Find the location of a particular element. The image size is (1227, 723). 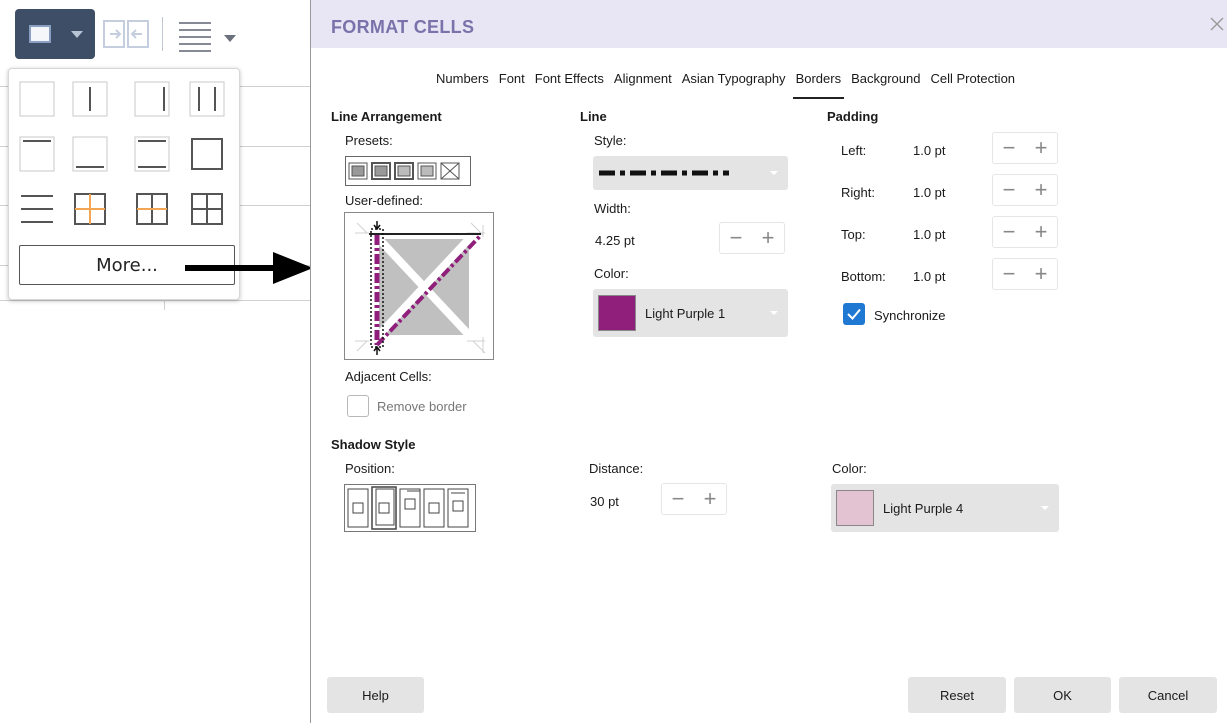

style-label: Style: is located at coordinates (610, 140).